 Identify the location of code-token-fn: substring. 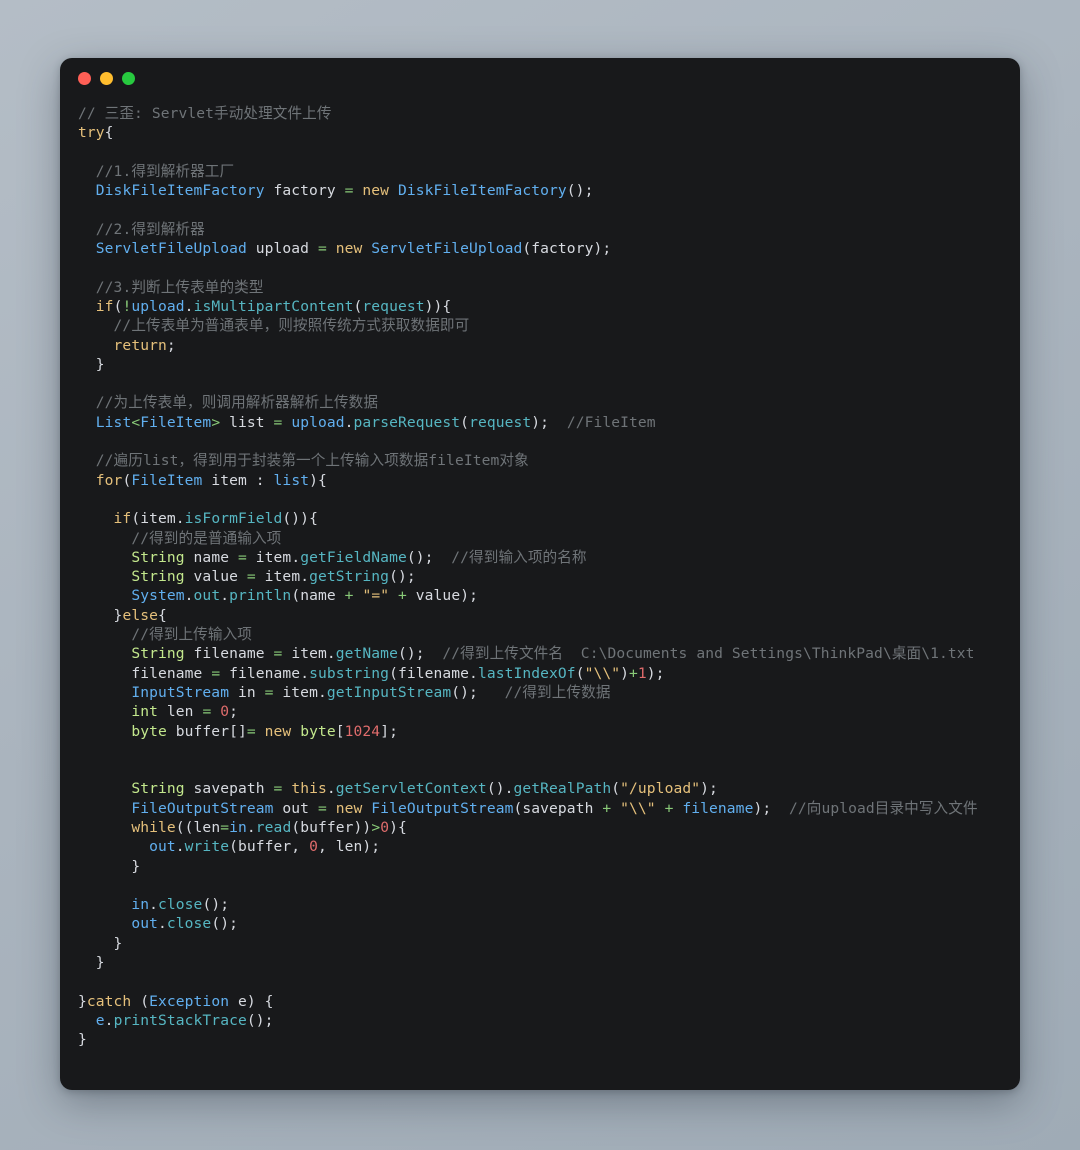
(349, 673).